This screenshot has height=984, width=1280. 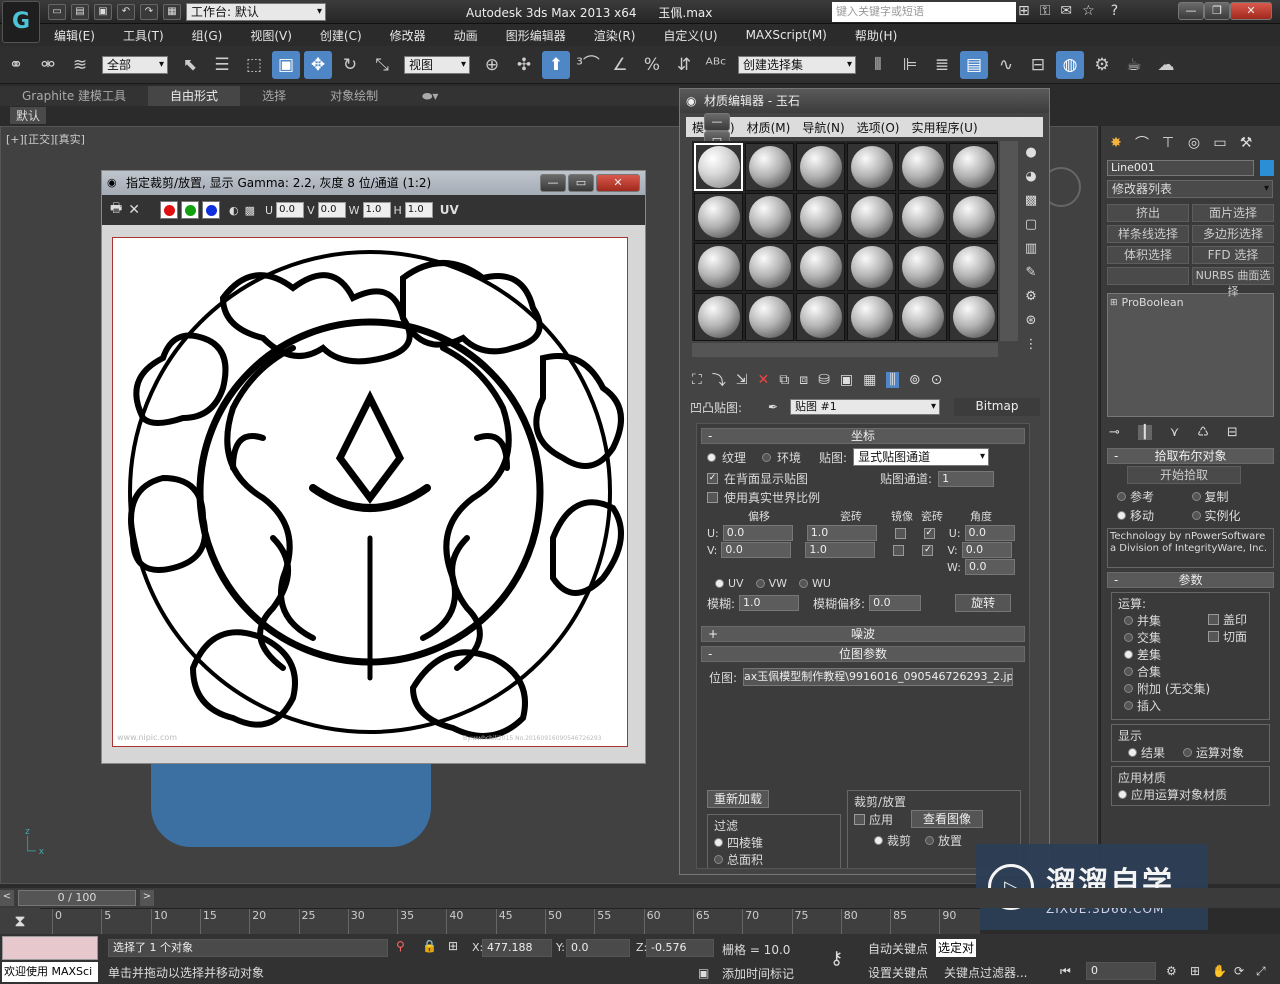 I want to click on motion-tab-icon: ◎, so click(x=1194, y=143).